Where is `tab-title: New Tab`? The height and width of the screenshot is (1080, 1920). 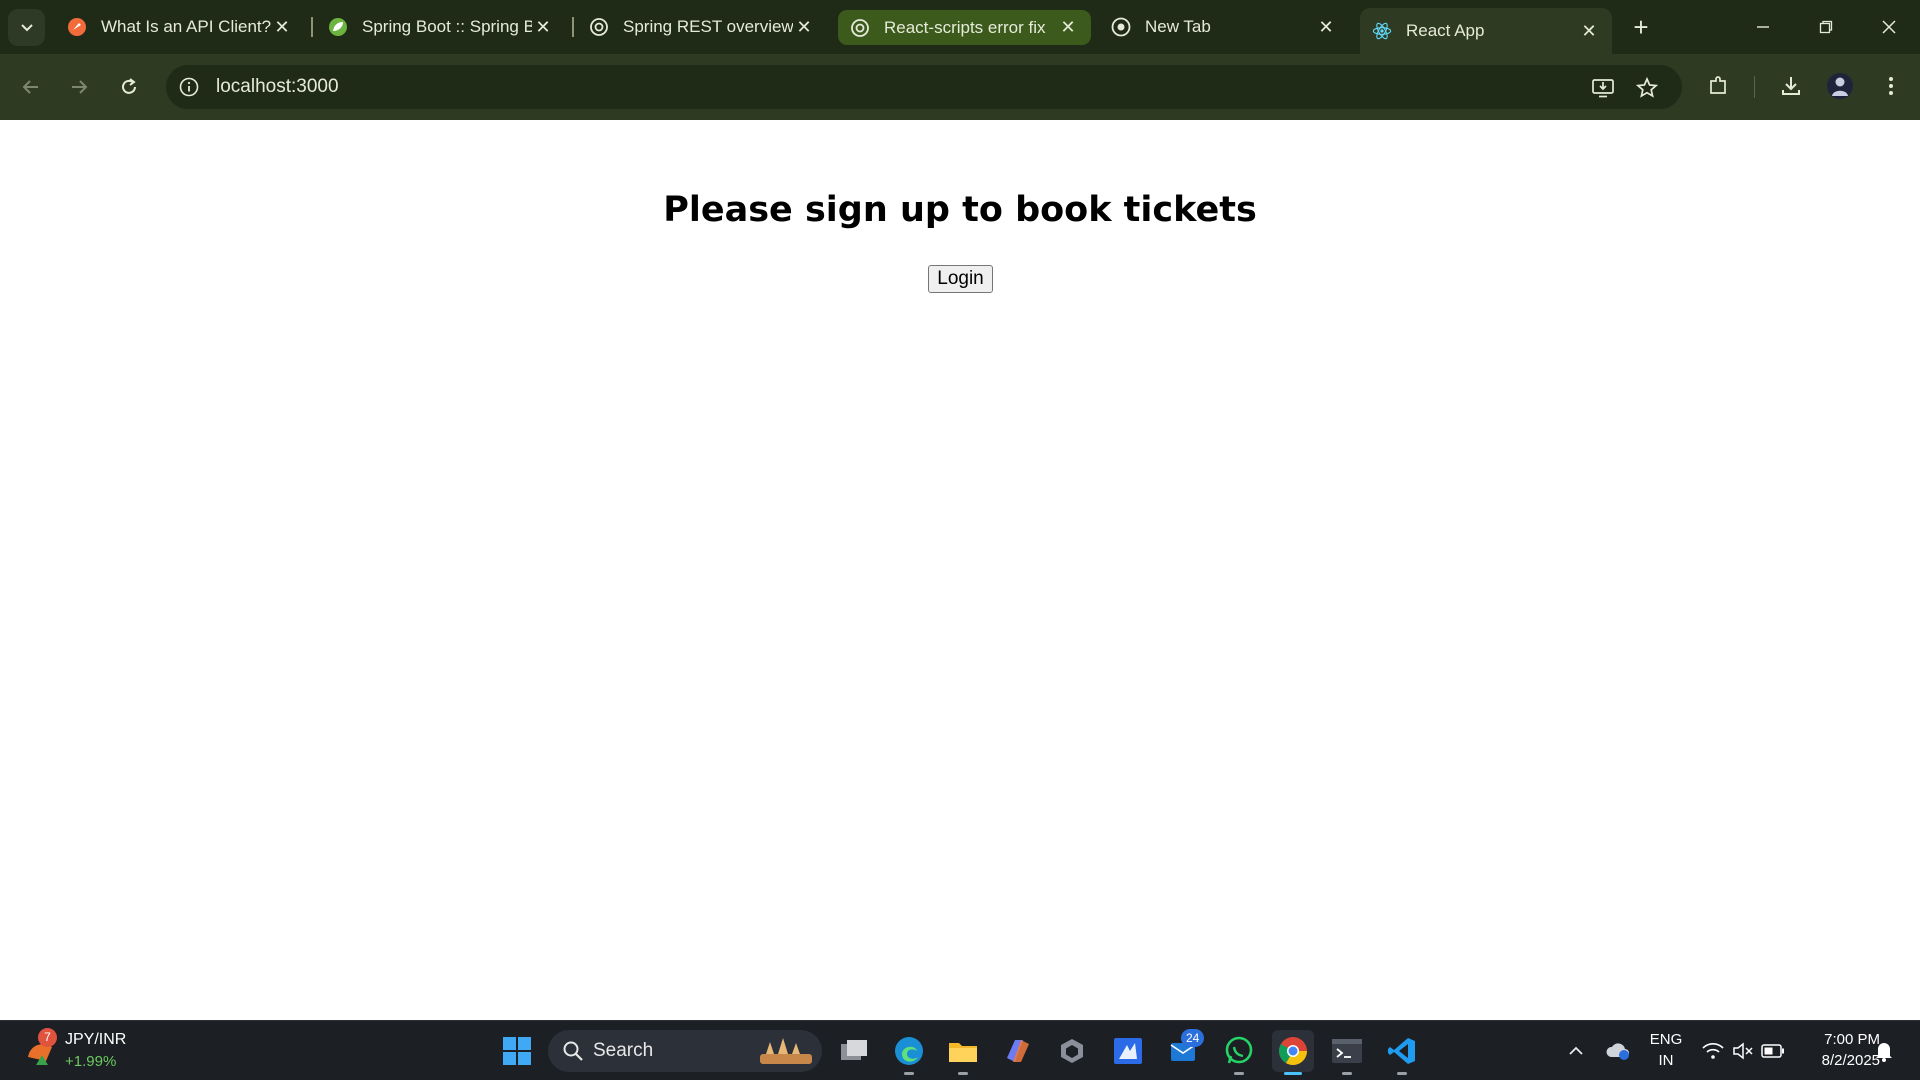 tab-title: New Tab is located at coordinates (1178, 26).